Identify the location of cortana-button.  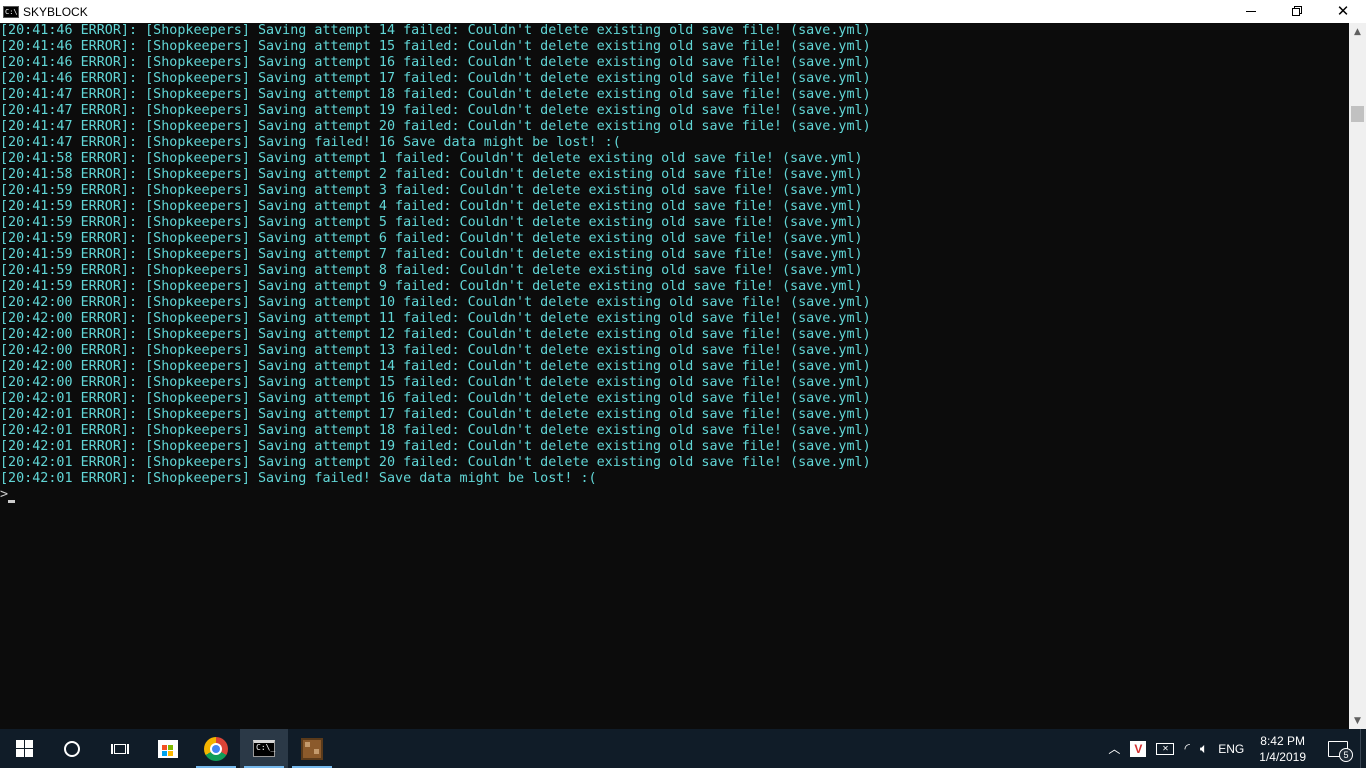
(72, 748).